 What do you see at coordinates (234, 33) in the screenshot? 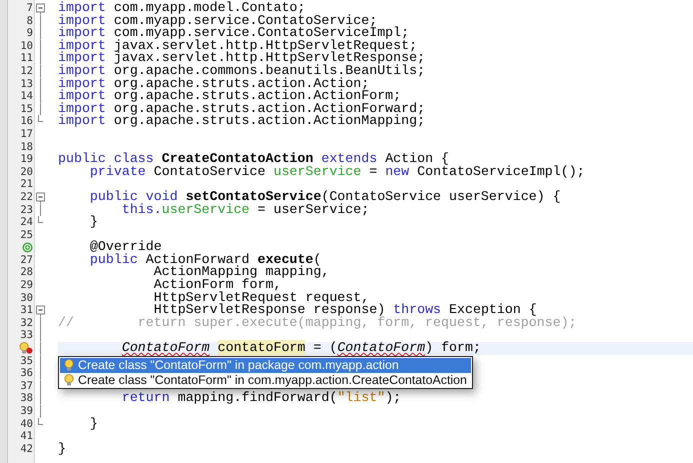
I see `code-line: import com.myapp.service.ContatoServiceImpl;` at bounding box center [234, 33].